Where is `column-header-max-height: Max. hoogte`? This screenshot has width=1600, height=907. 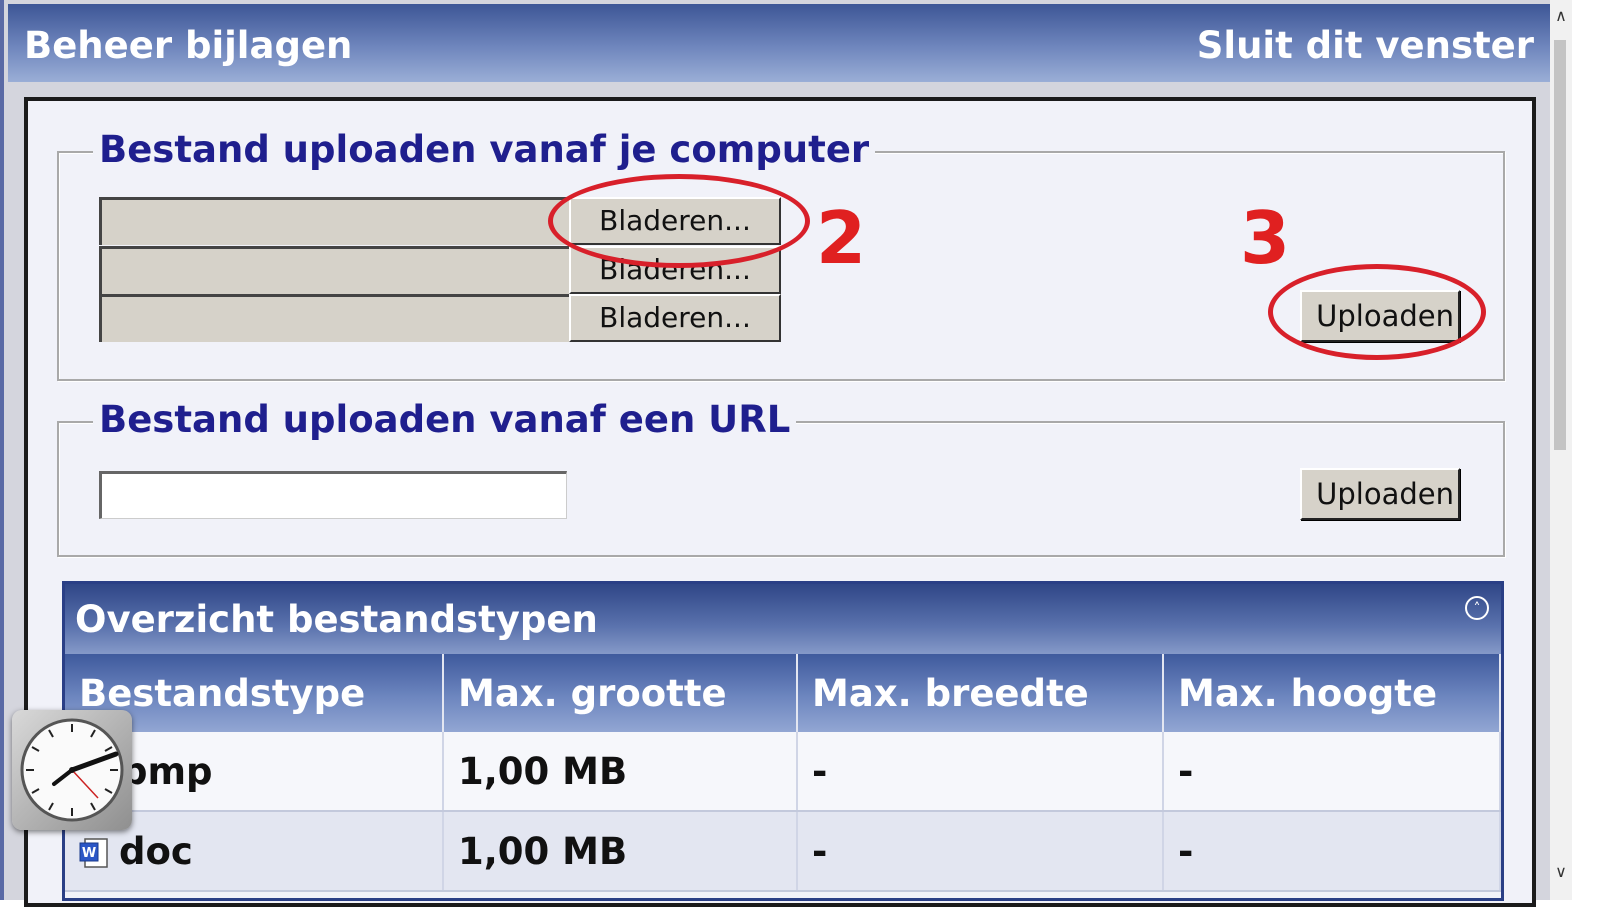 column-header-max-height: Max. hoogte is located at coordinates (1332, 693).